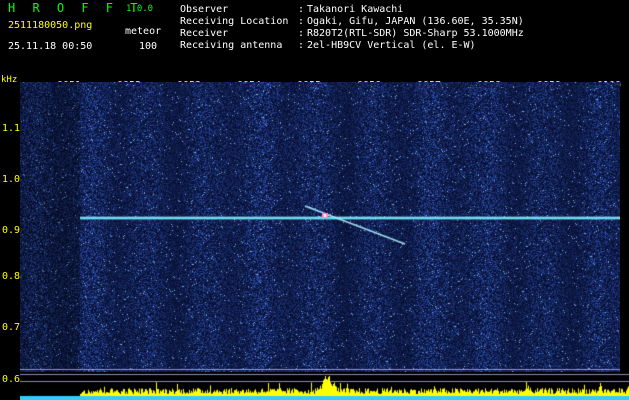 Image resolution: width=629 pixels, height=400 pixels. Describe the element at coordinates (9, 80) in the screenshot. I see `y-axis-unit: kHz` at that location.